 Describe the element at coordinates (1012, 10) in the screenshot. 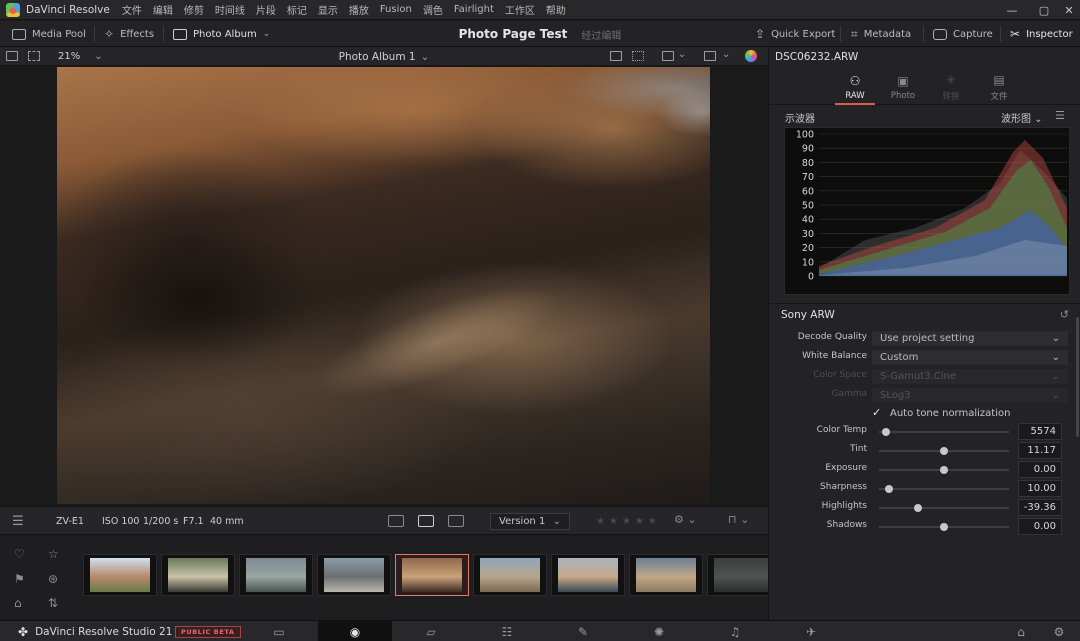

I see `minimize-button: —` at that location.